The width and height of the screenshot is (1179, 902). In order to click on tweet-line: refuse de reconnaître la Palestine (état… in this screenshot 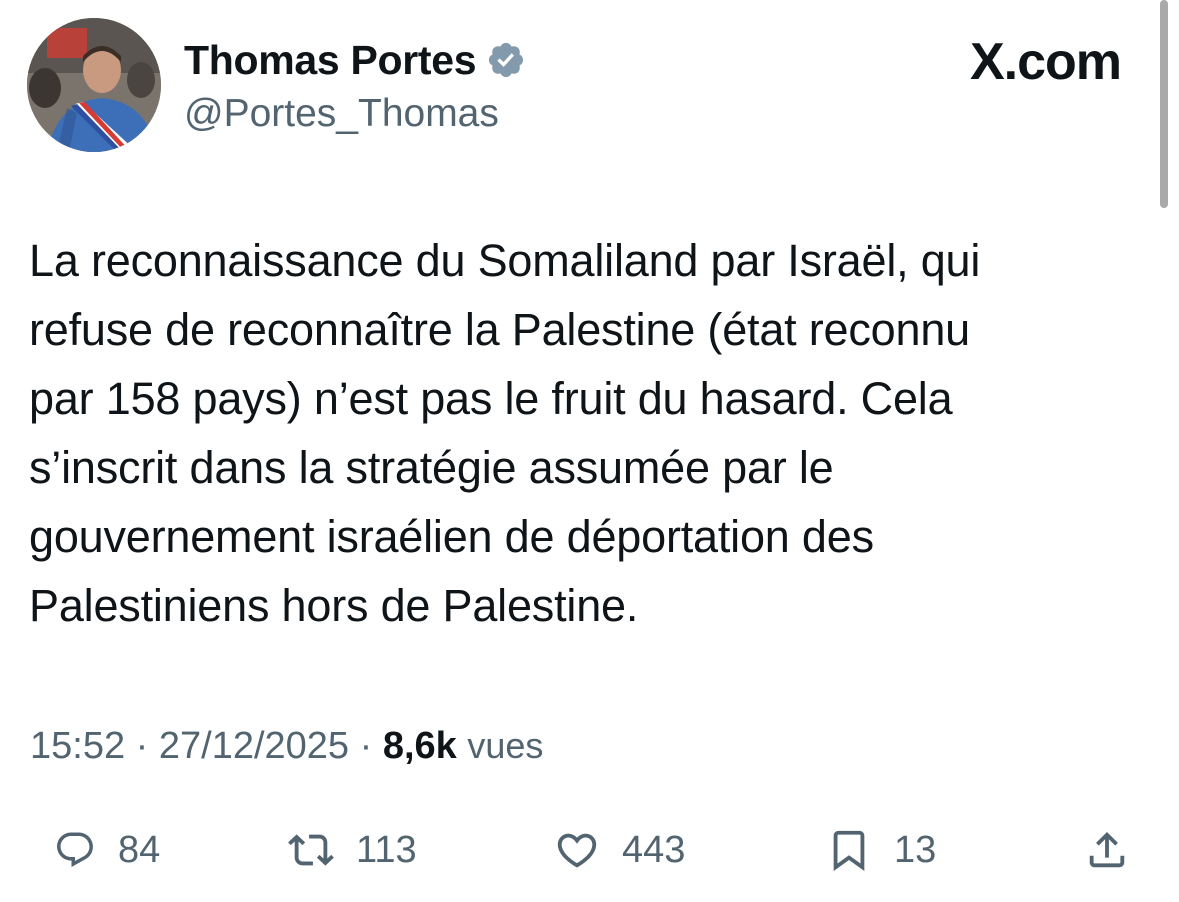, I will do `click(499, 329)`.